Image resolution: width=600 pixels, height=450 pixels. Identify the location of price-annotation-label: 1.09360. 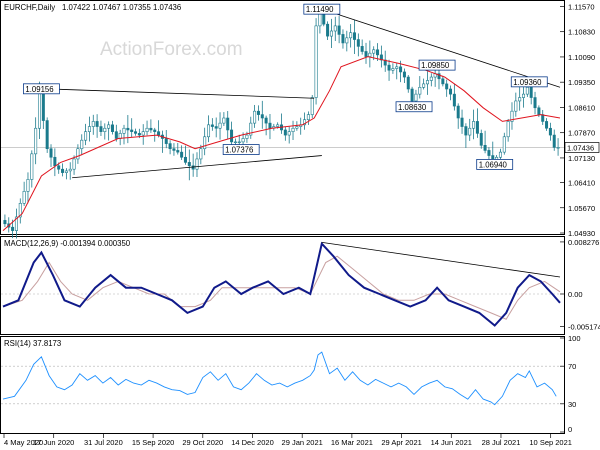
(527, 82).